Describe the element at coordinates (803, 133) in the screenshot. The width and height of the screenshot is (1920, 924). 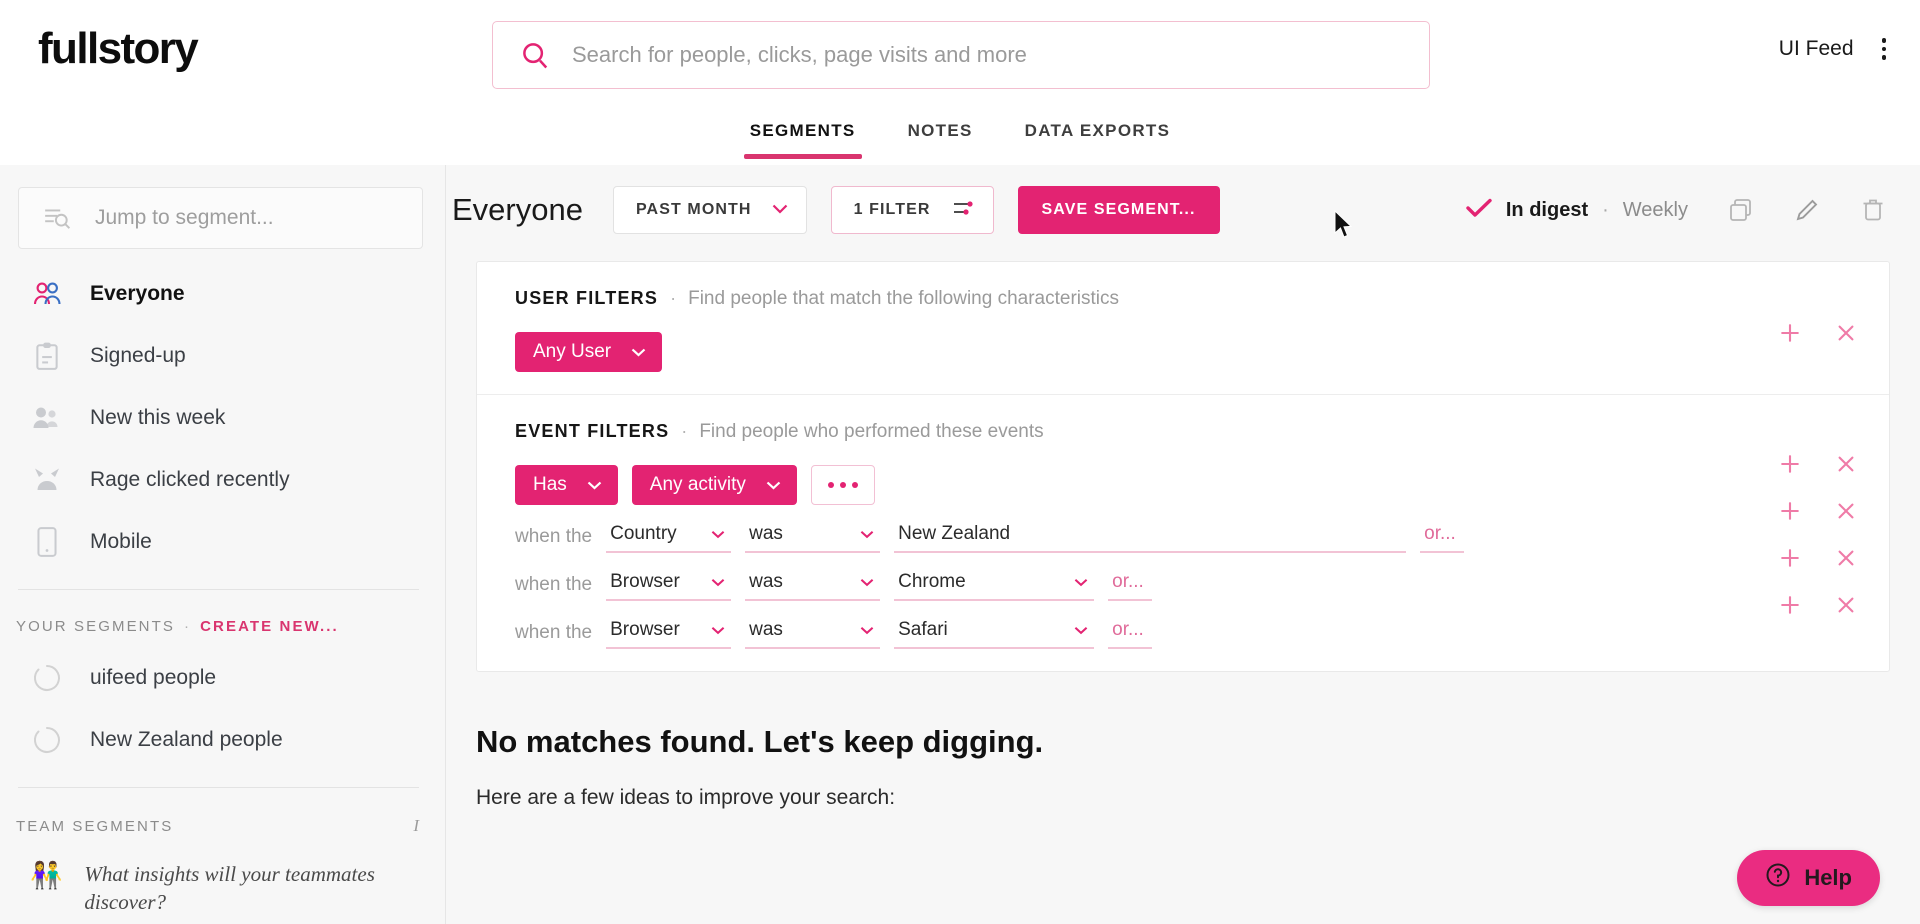
I see `tab-segments: SEGMENTS` at that location.